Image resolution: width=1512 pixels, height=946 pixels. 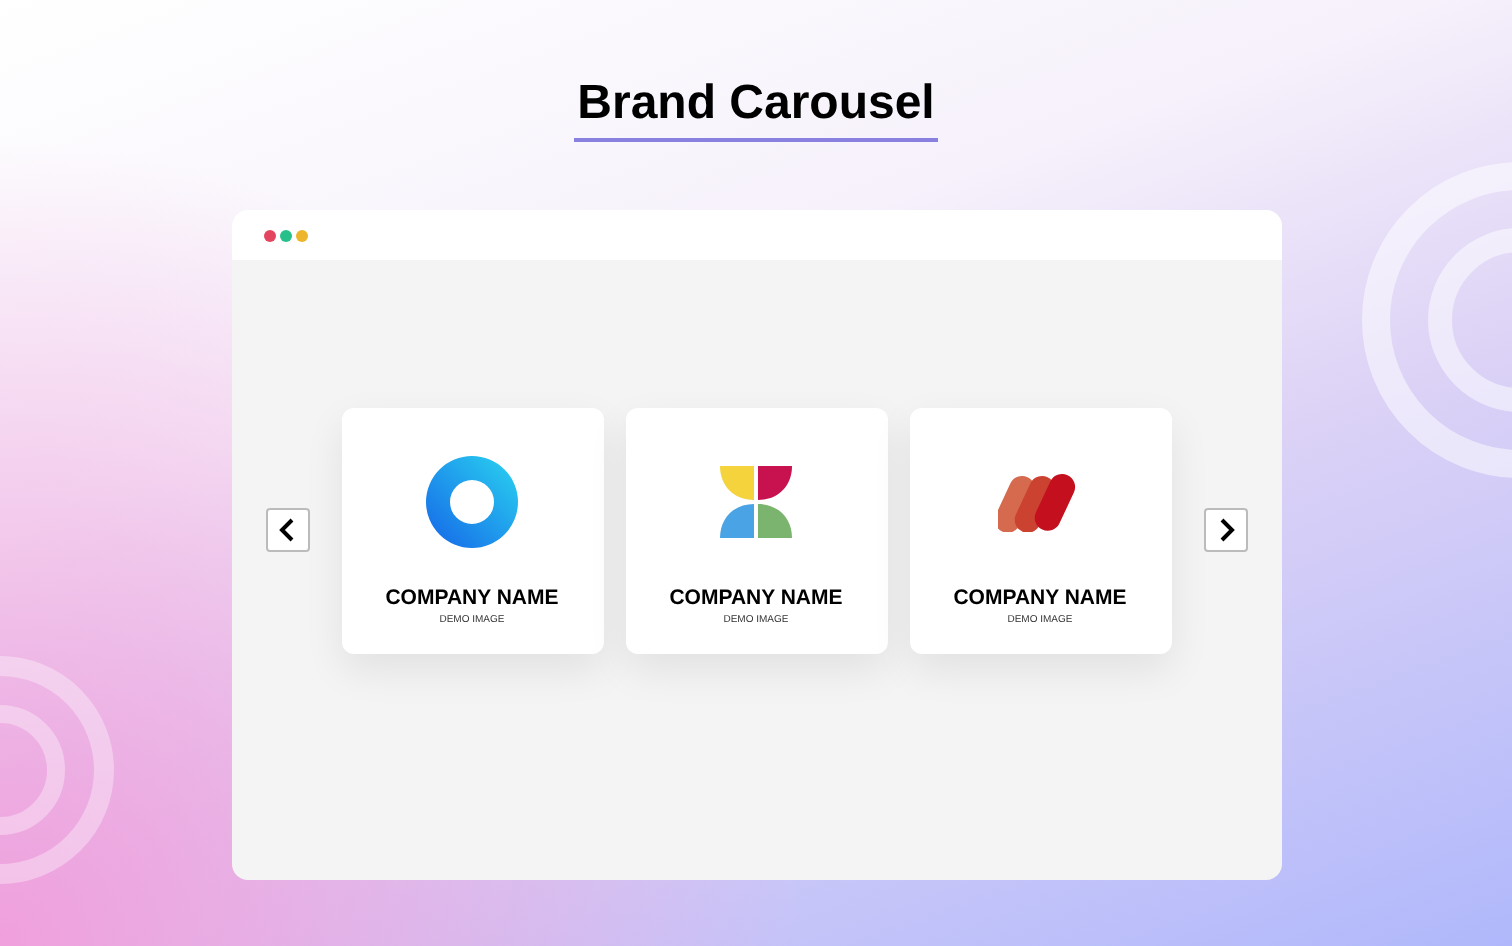 I want to click on previous-button, so click(x=287, y=530).